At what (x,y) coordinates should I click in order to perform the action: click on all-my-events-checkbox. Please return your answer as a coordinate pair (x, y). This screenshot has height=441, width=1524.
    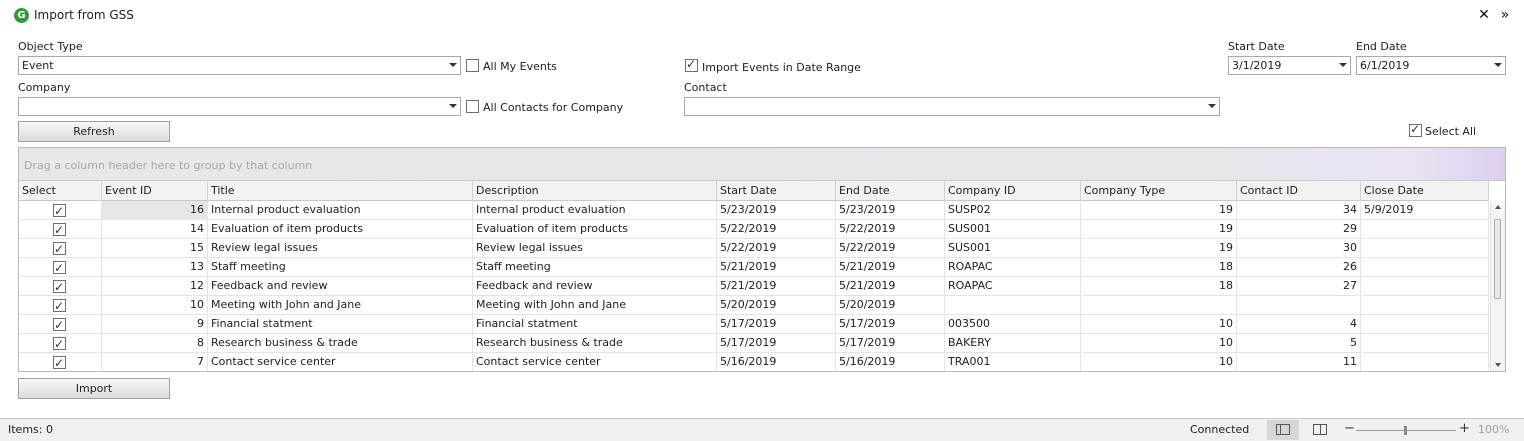
    Looking at the image, I should click on (472, 65).